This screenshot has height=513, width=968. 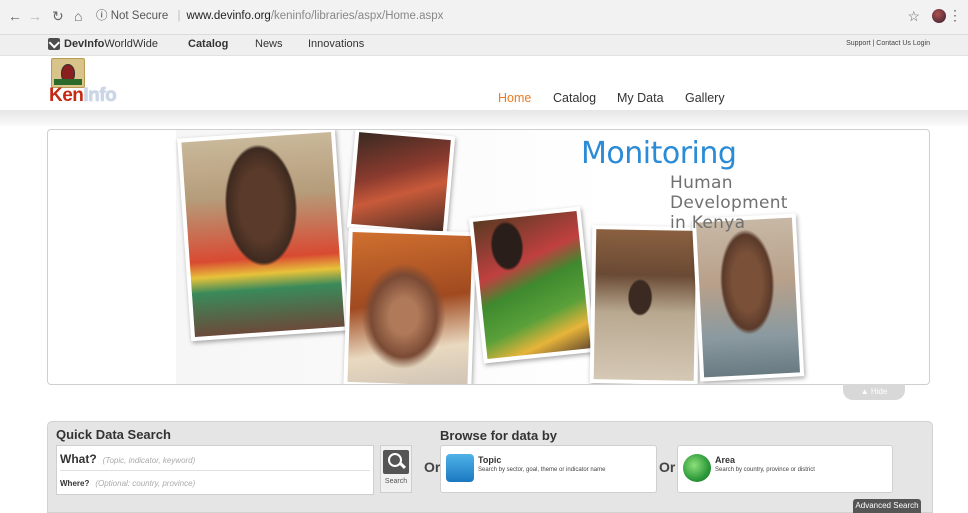 I want to click on forward-icon: →, so click(x=35, y=16).